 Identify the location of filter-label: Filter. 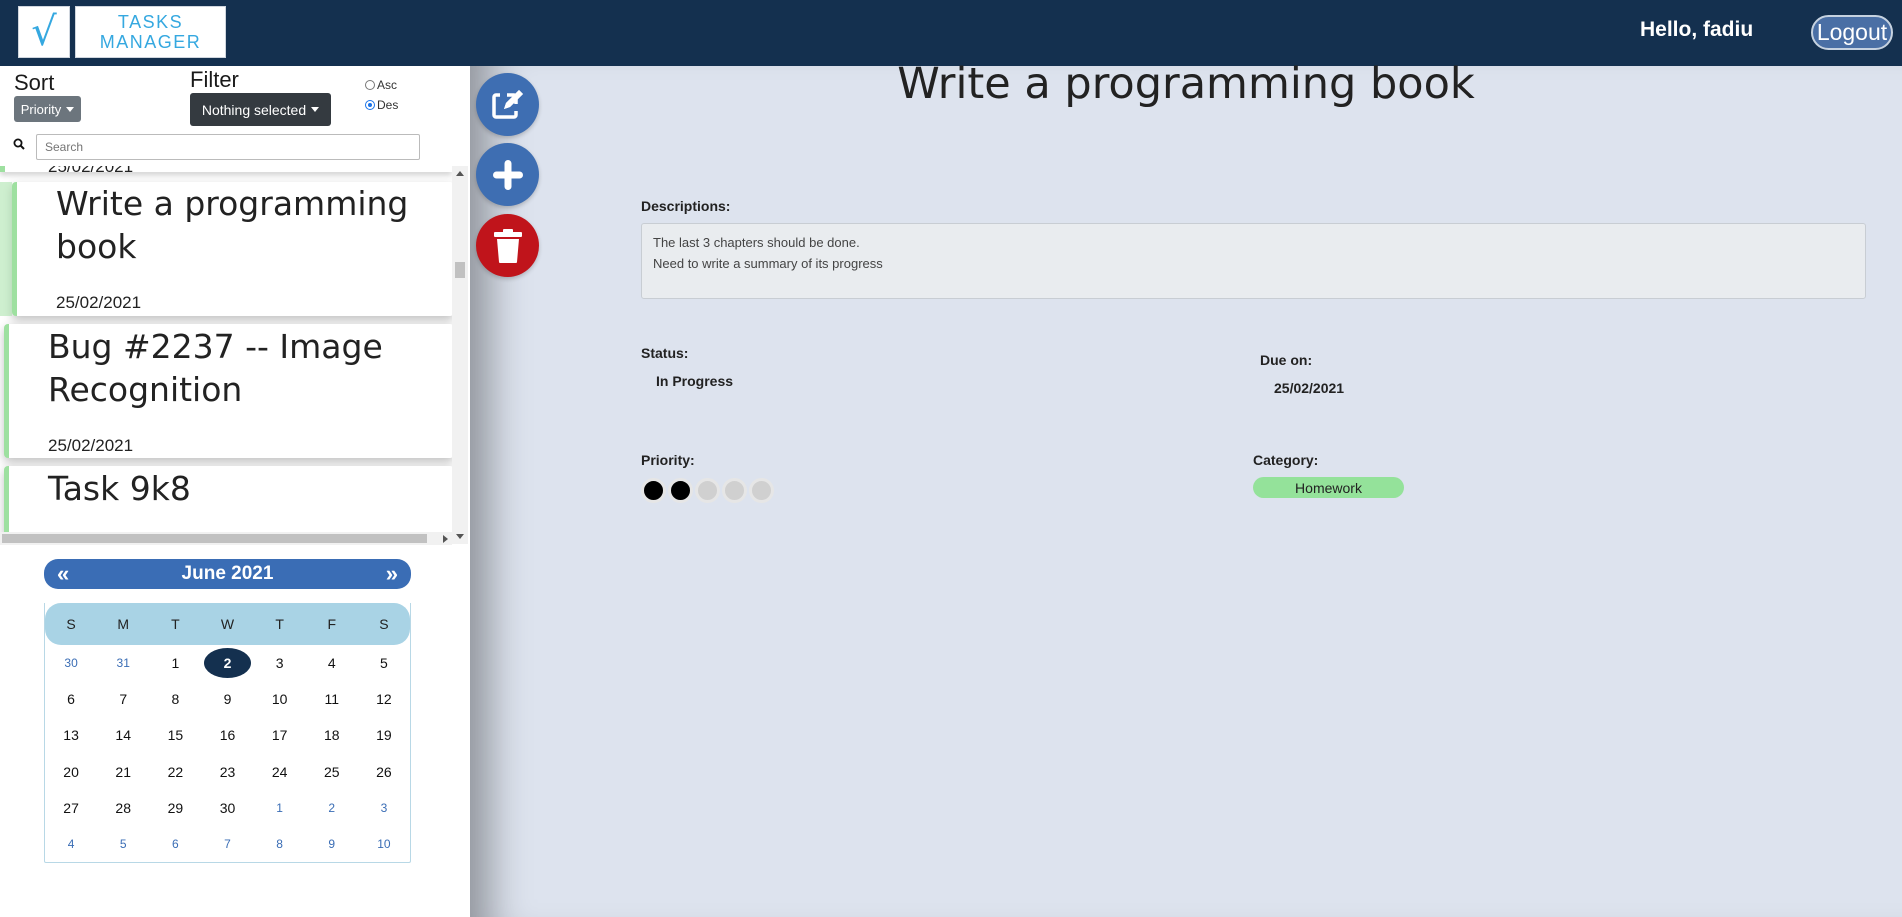
(214, 79).